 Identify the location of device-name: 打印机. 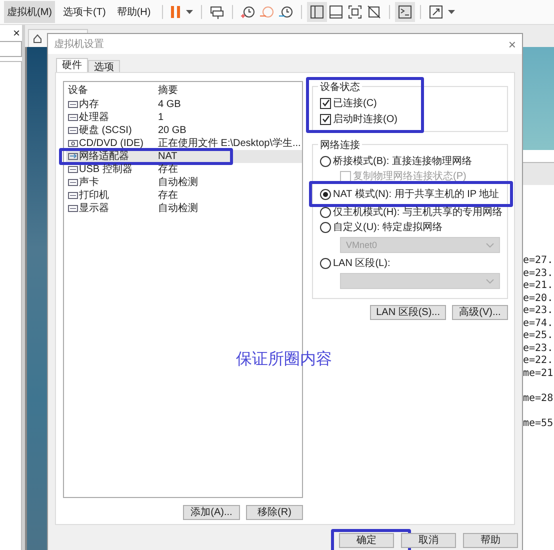
(94, 195).